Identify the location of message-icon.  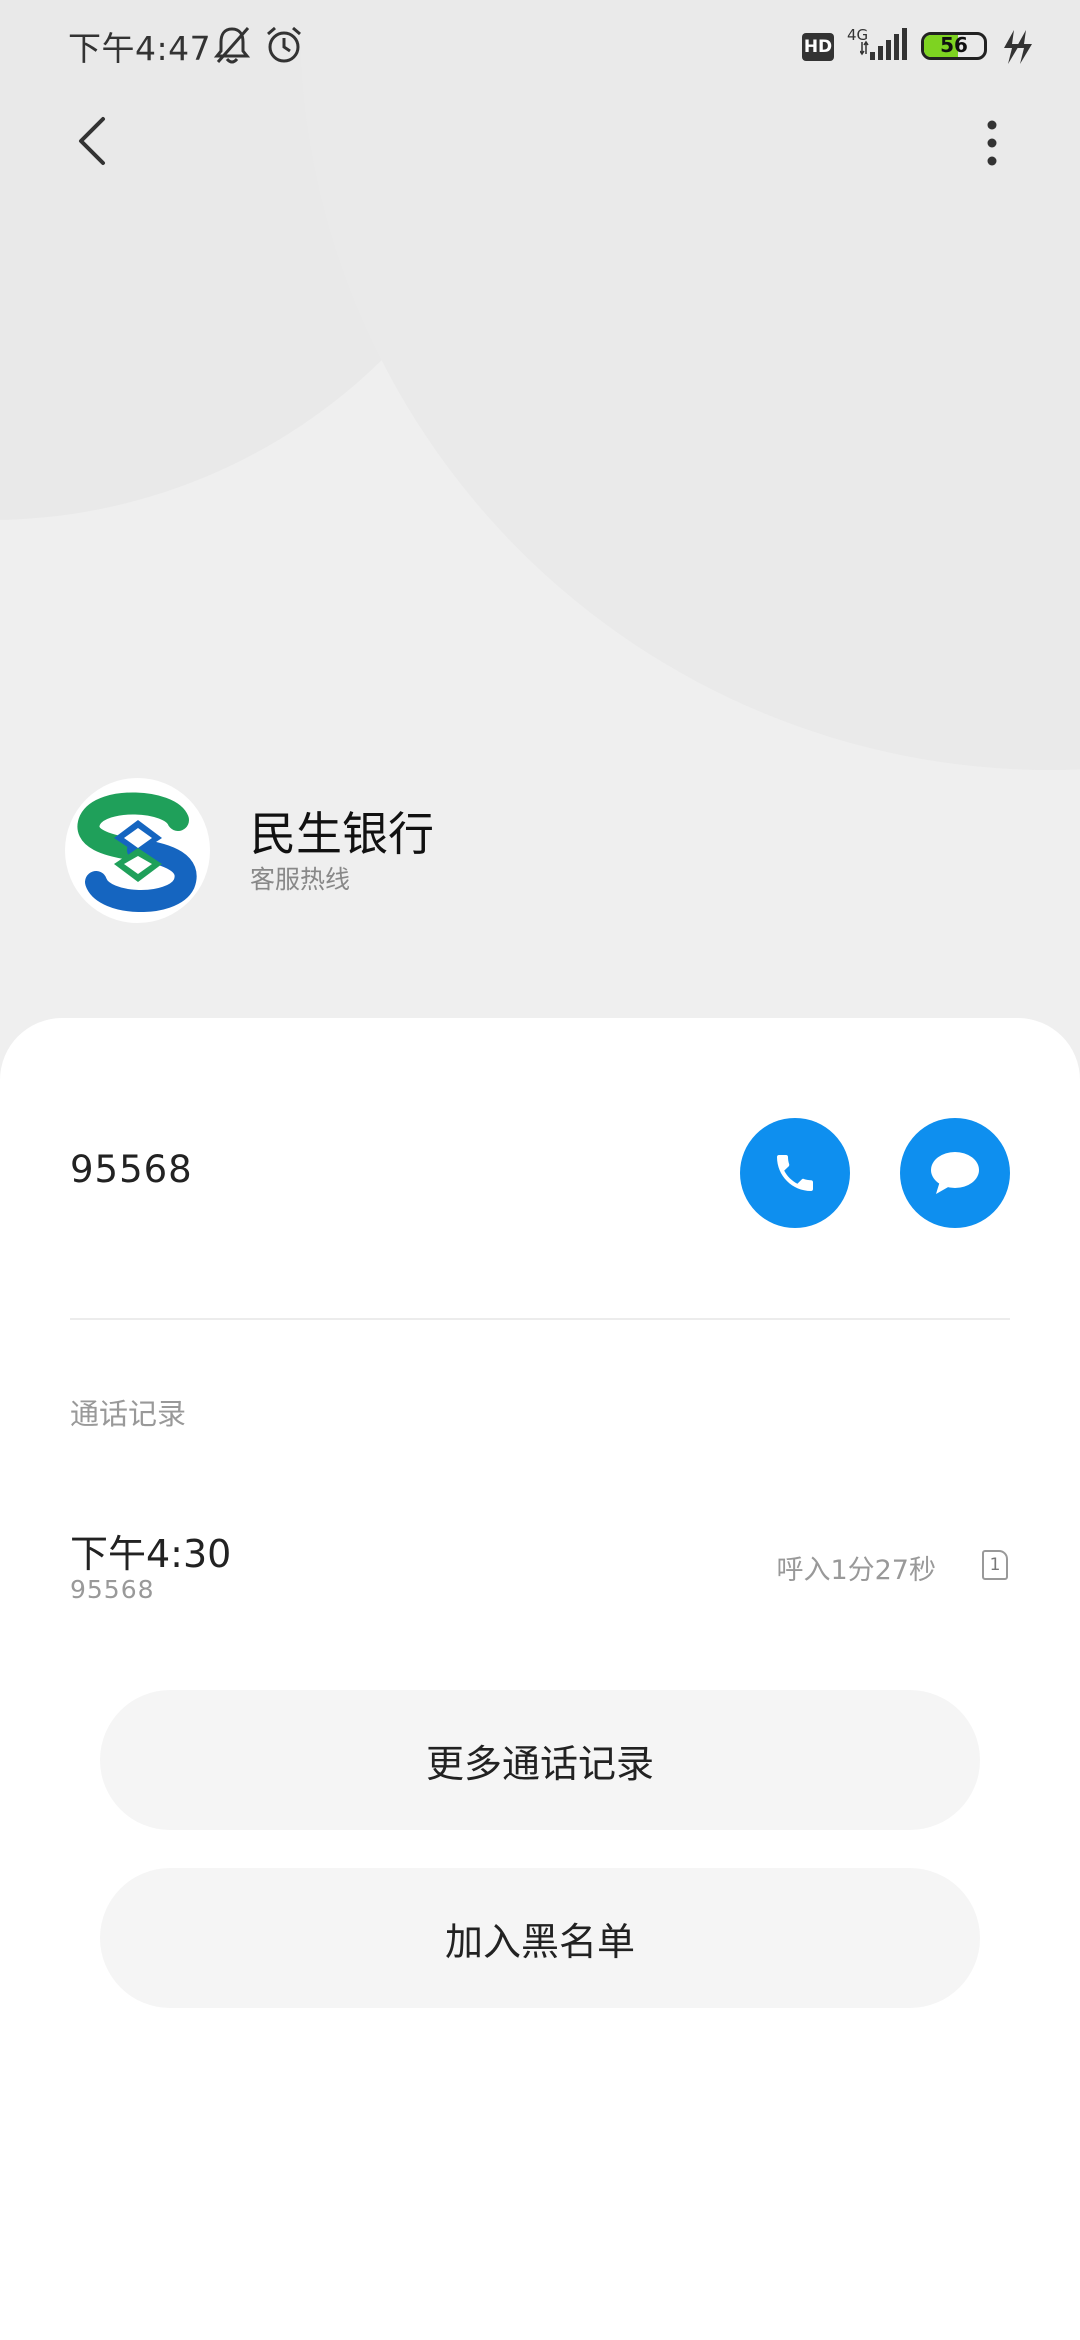
(955, 1173).